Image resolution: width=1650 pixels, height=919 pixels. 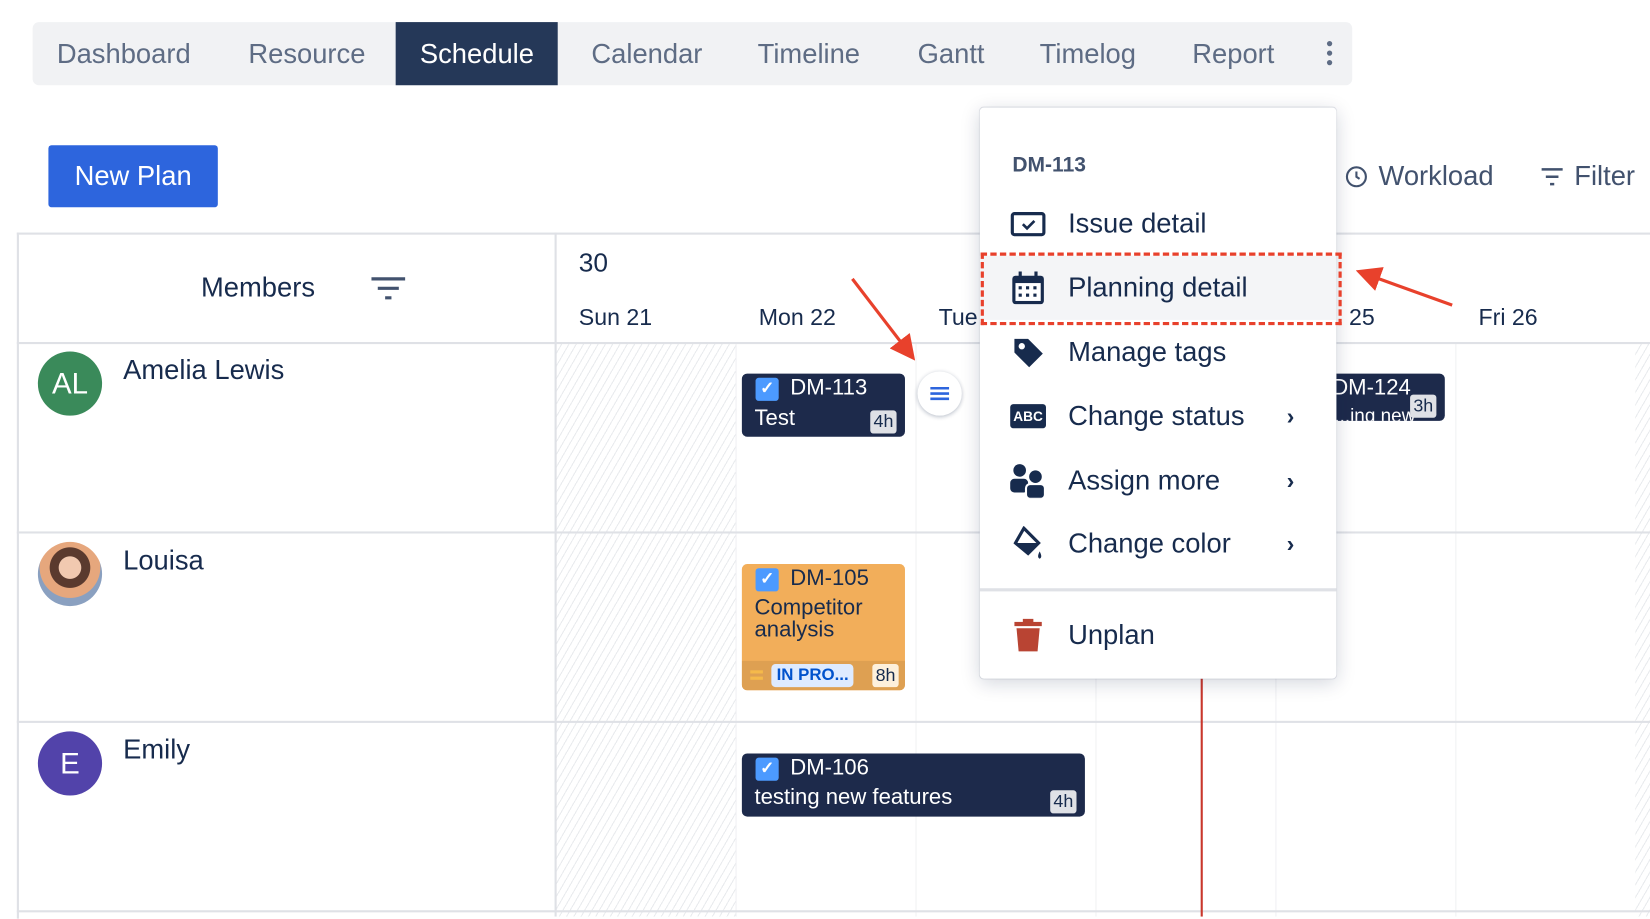 I want to click on members-filter-icon, so click(x=388, y=288).